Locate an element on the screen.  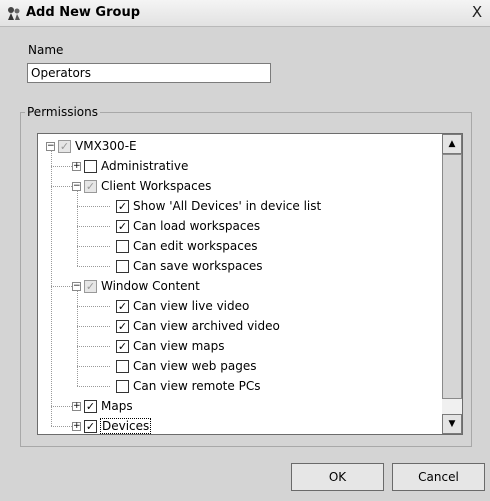
tree-item-client-workspaces: − ✓ Client Workspaces is located at coordinates (141, 186).